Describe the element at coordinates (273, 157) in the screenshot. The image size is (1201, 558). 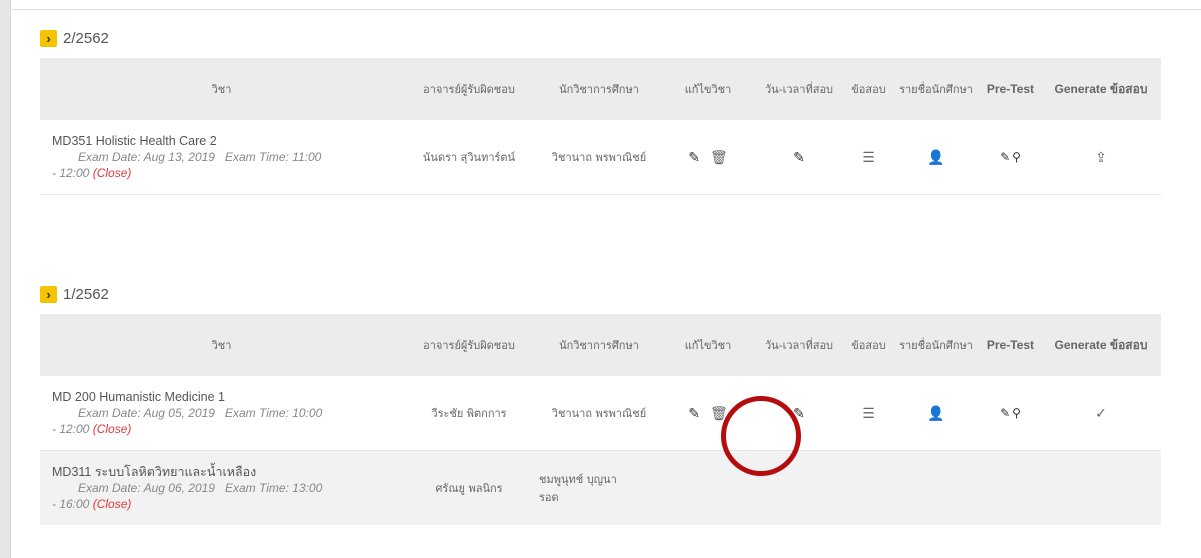
I see `exam-time: Exam Time: 11:00` at that location.